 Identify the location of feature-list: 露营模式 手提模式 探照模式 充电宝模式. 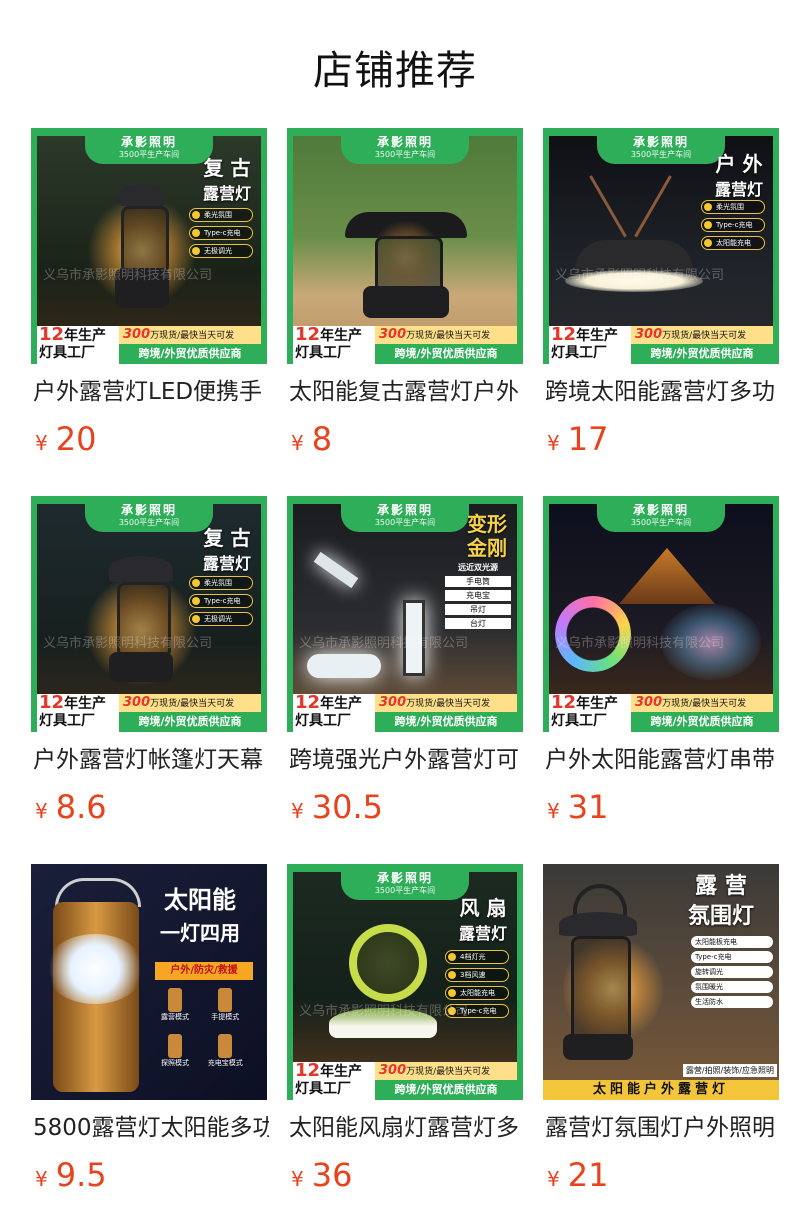
(203, 1031).